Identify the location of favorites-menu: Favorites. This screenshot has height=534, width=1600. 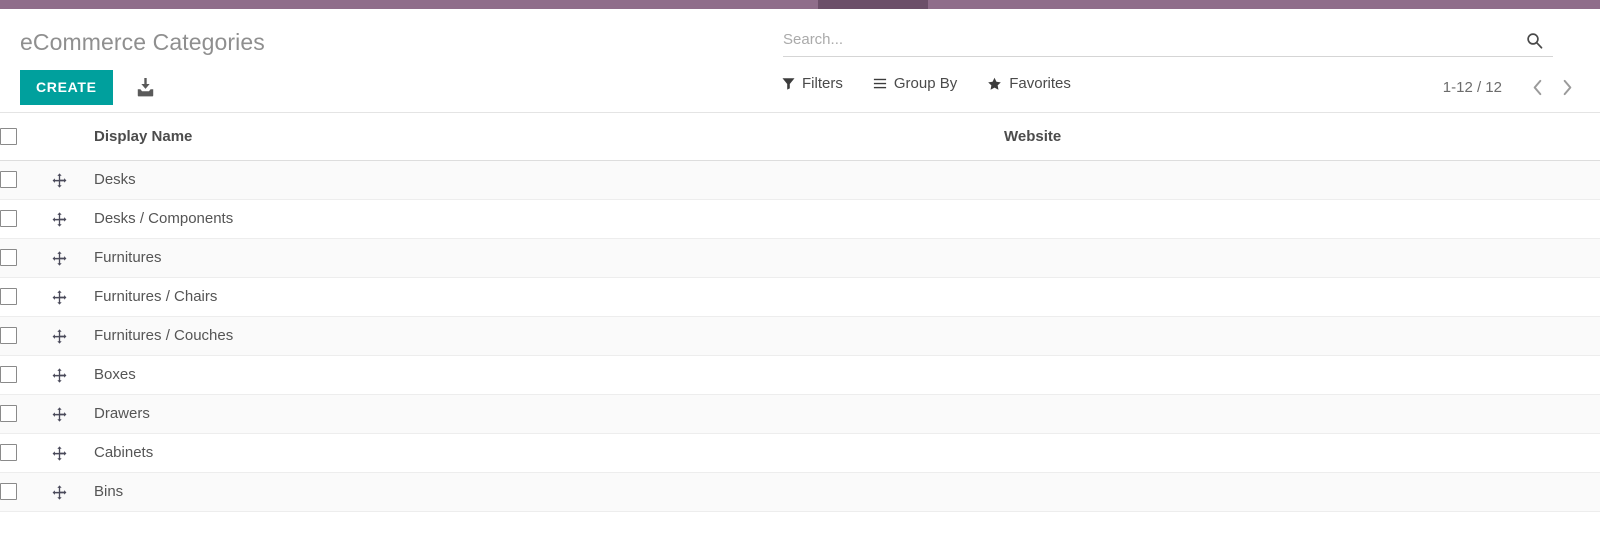
(1029, 83).